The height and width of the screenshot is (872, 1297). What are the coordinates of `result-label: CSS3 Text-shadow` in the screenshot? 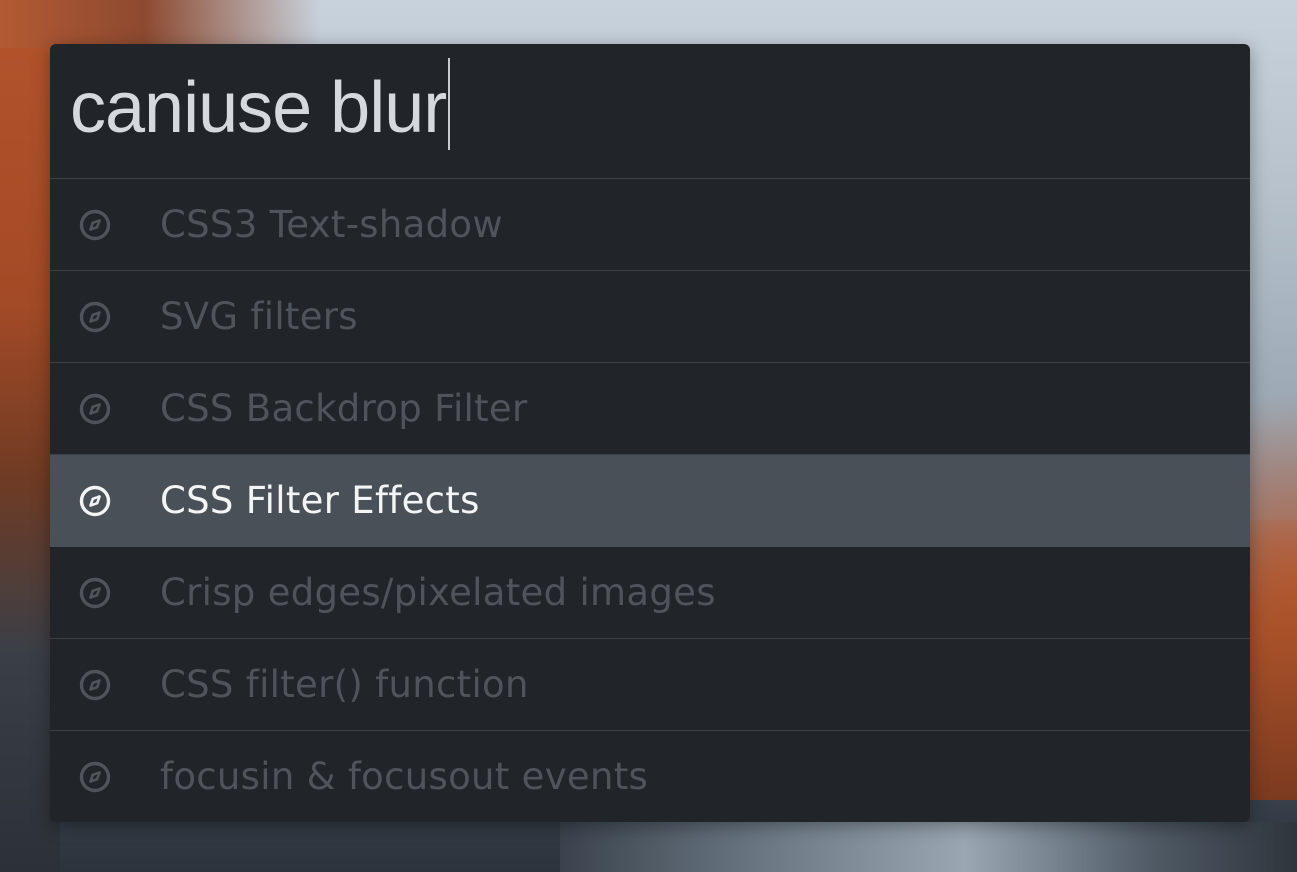 It's located at (331, 224).